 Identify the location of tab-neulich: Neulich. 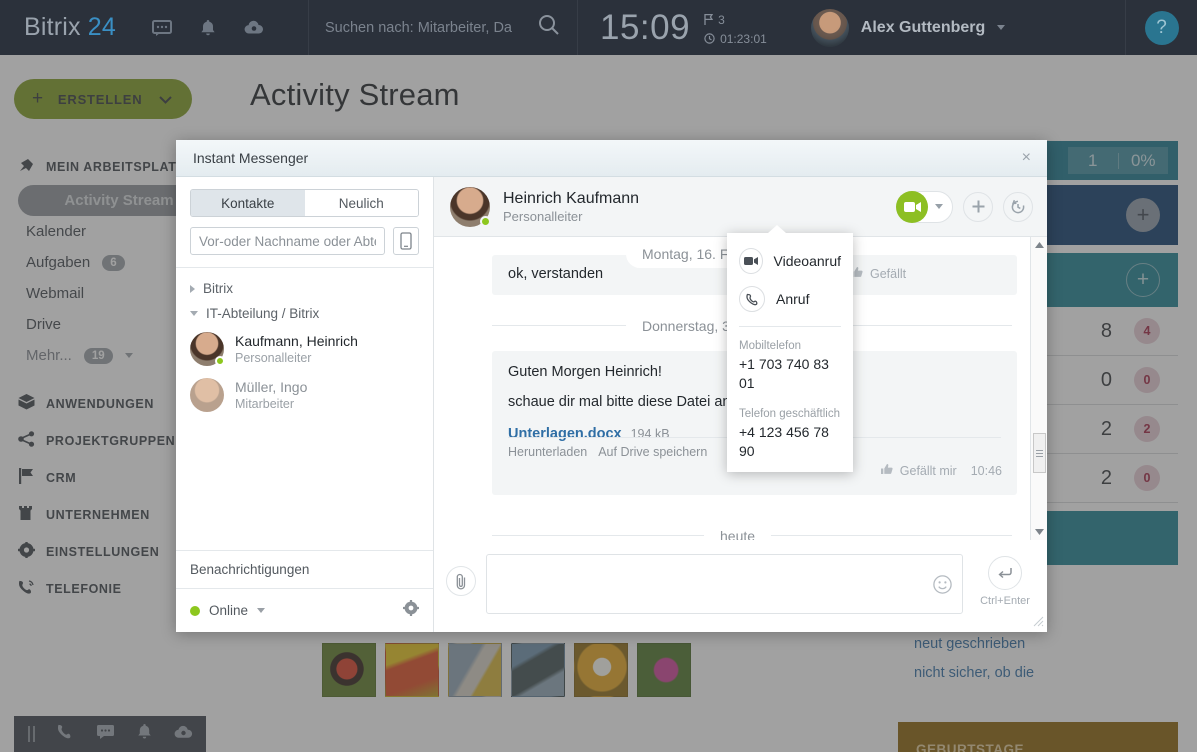
(361, 203).